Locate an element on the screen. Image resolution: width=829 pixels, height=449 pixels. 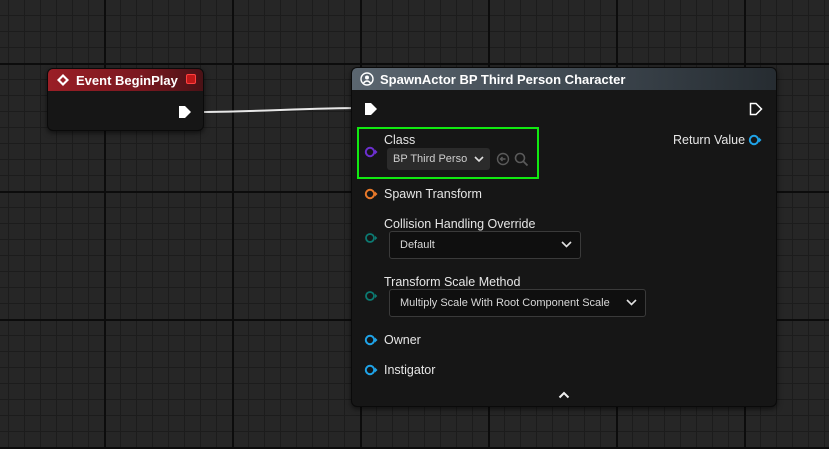
transform-scale-method-value: Multiply Scale With Root Component Scale is located at coordinates (505, 303).